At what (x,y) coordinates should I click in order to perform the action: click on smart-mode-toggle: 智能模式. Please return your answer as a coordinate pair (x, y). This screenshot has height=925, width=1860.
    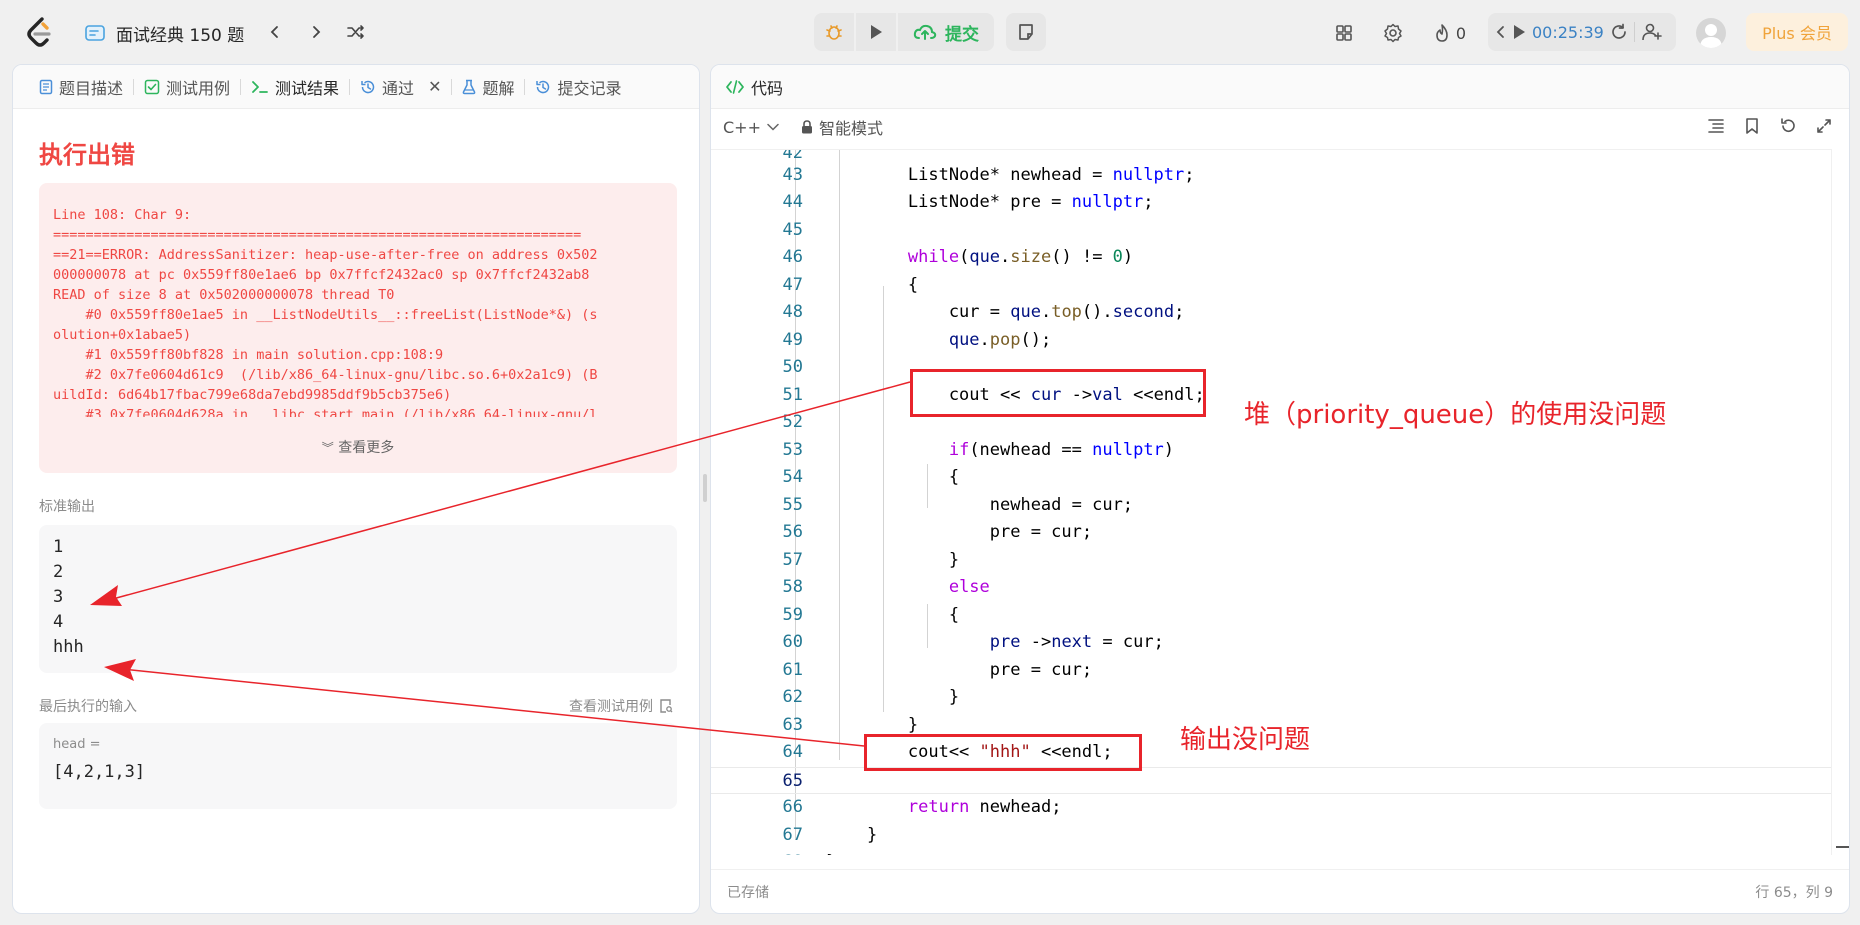
    Looking at the image, I should click on (842, 127).